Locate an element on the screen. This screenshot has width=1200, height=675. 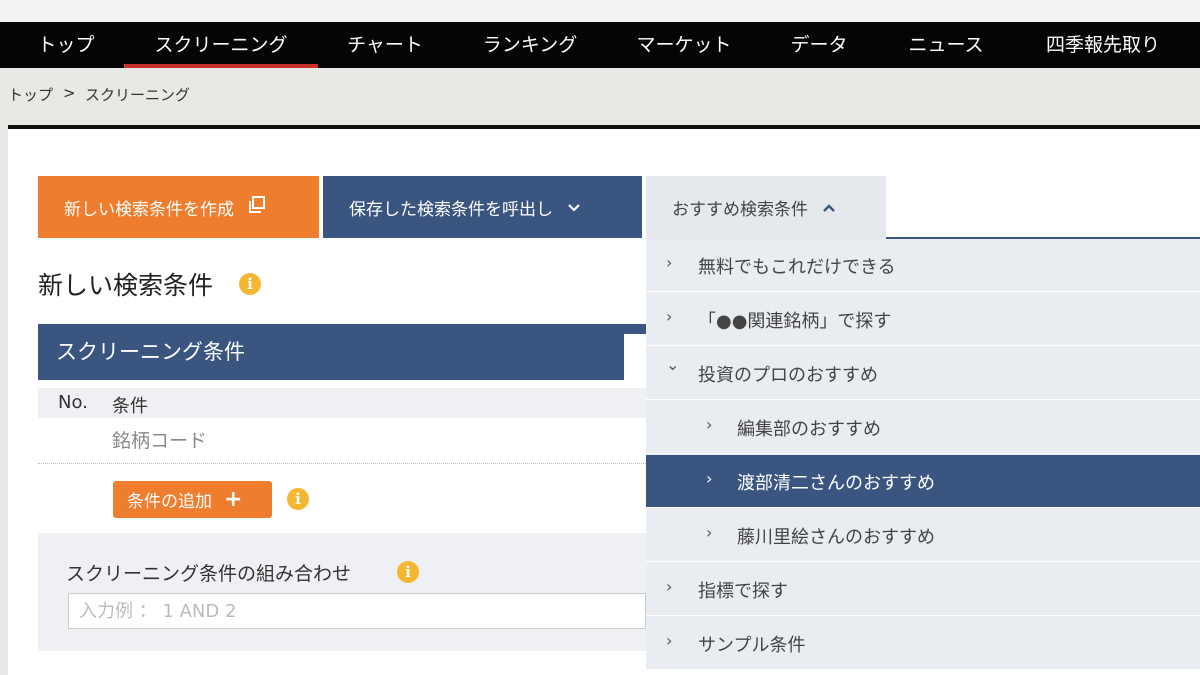
add-condition-button: 条件の追加 + is located at coordinates (192, 499).